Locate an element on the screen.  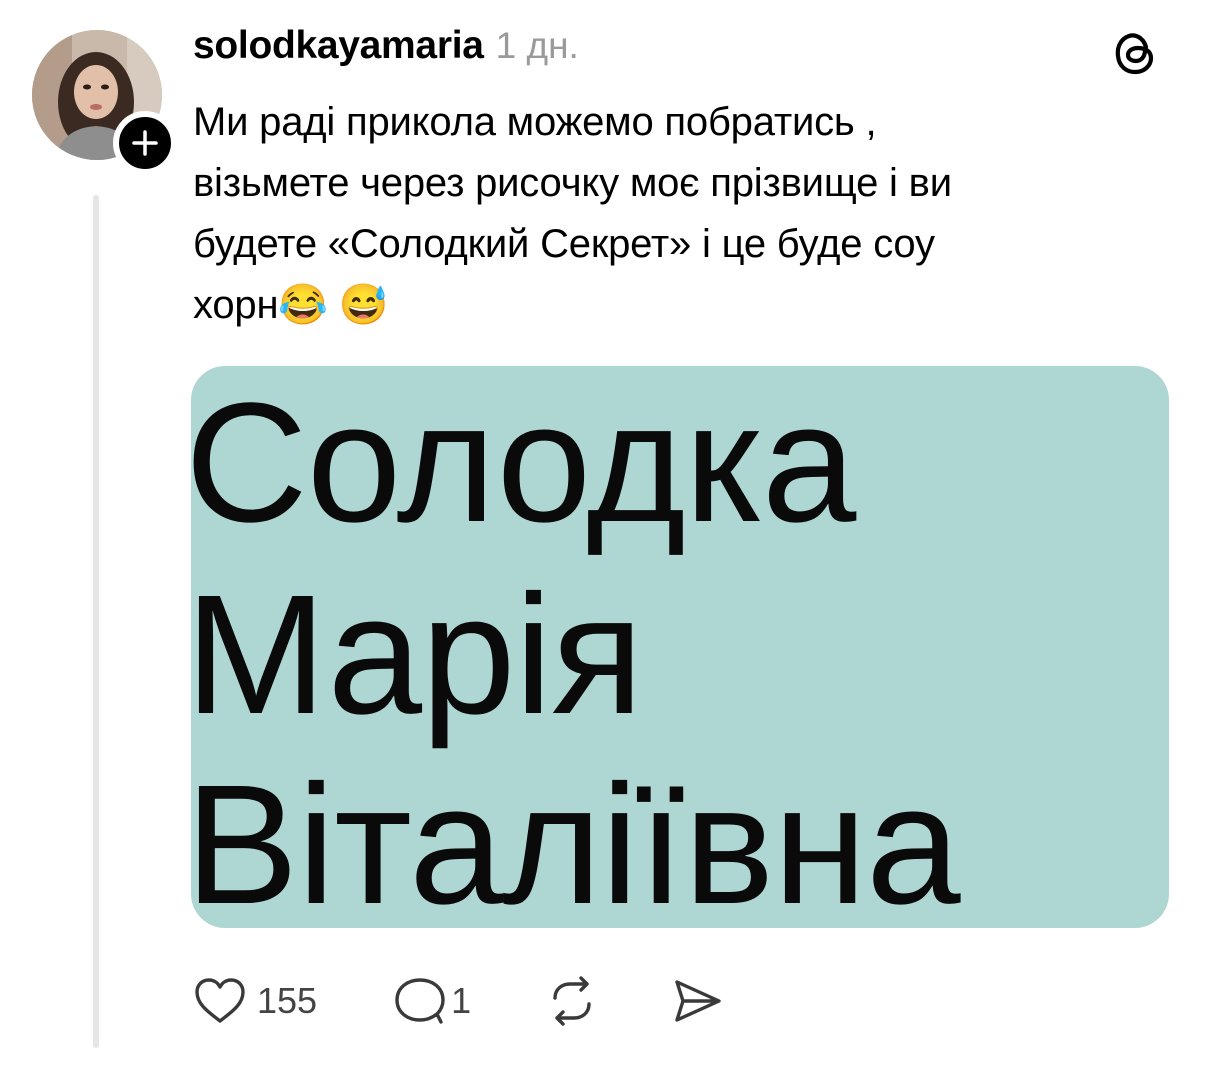
share-button is located at coordinates (698, 1001).